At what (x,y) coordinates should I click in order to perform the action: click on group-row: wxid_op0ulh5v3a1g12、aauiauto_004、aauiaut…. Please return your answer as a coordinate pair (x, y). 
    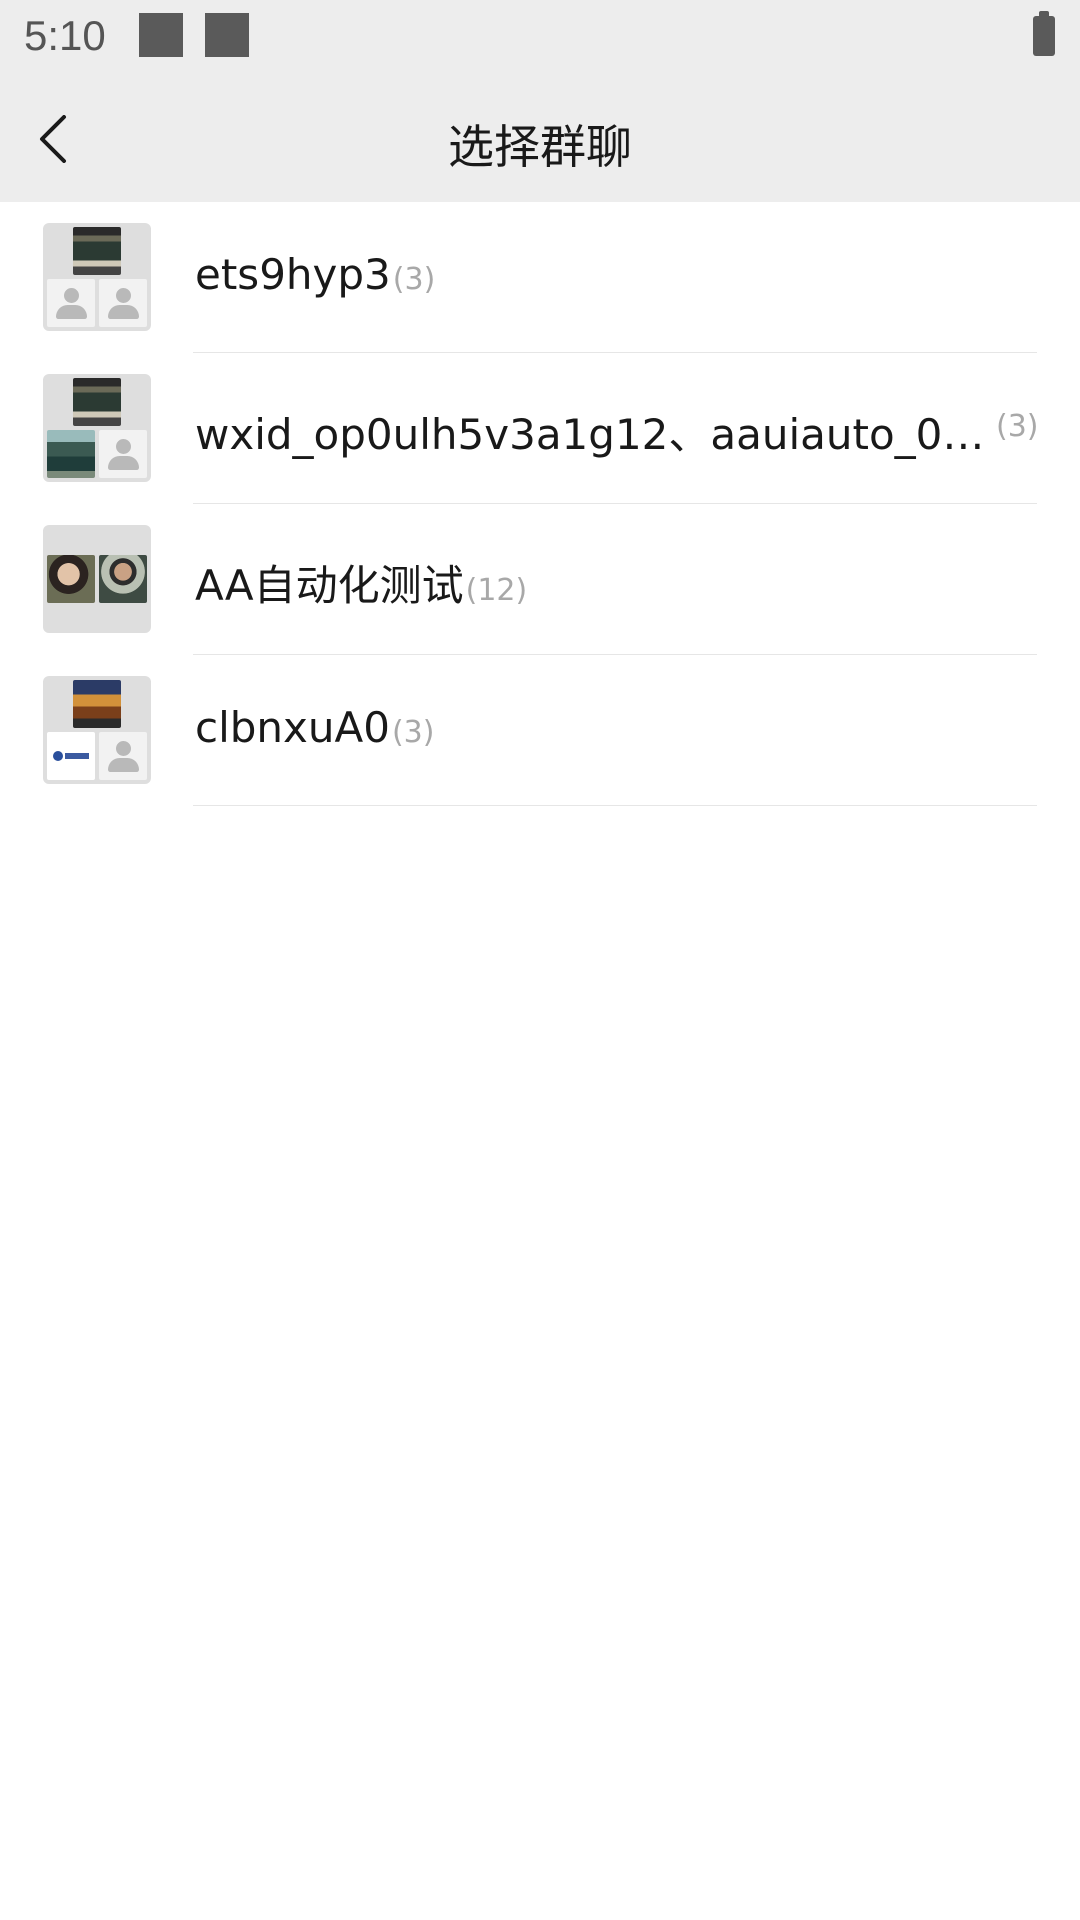
    Looking at the image, I should click on (540, 428).